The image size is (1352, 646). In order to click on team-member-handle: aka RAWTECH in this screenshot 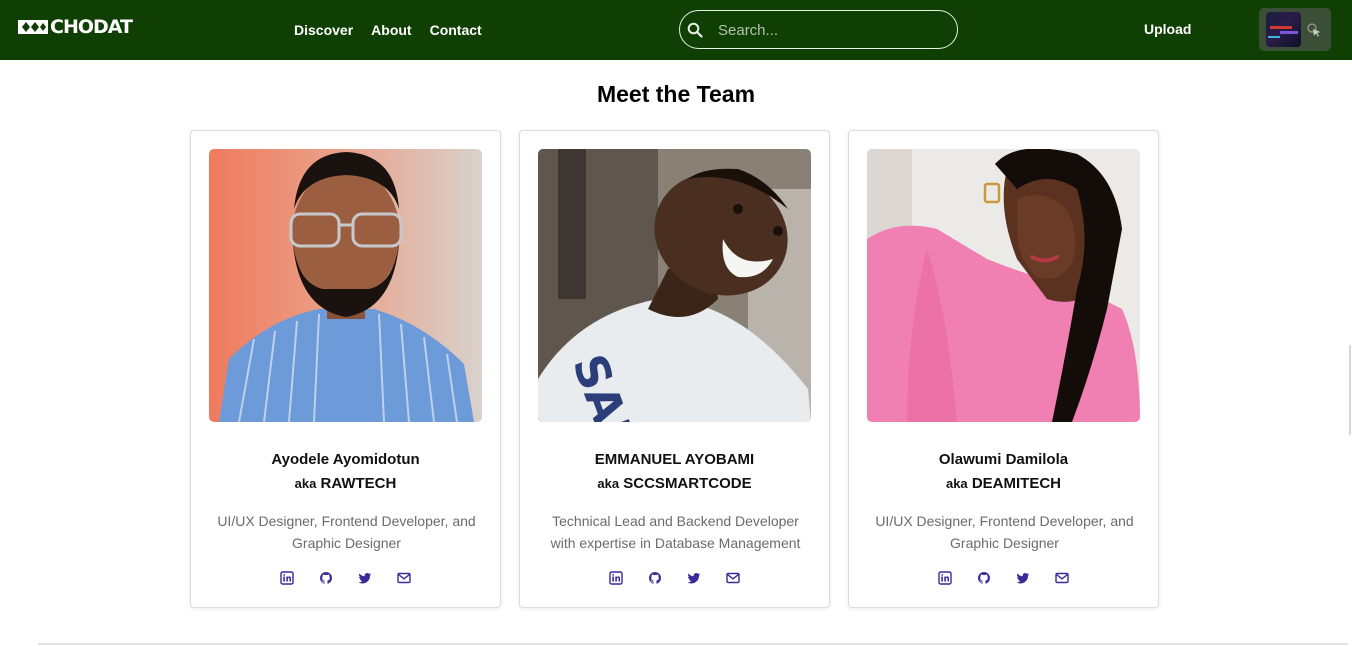, I will do `click(345, 484)`.